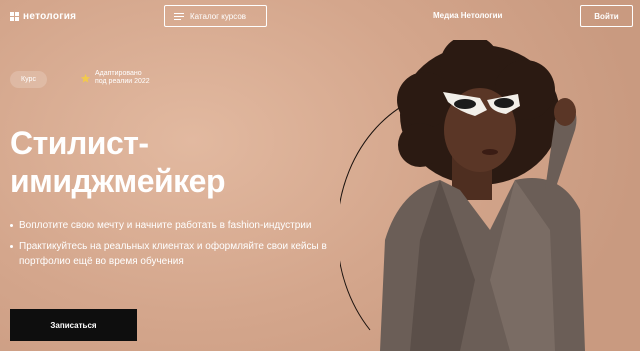  What do you see at coordinates (122, 81) in the screenshot?
I see `adapted-line-2: под реалии 2022` at bounding box center [122, 81].